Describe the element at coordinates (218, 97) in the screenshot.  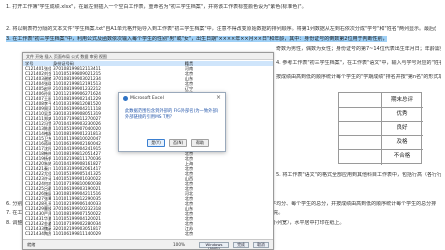
I see `close-icon: ×` at that location.